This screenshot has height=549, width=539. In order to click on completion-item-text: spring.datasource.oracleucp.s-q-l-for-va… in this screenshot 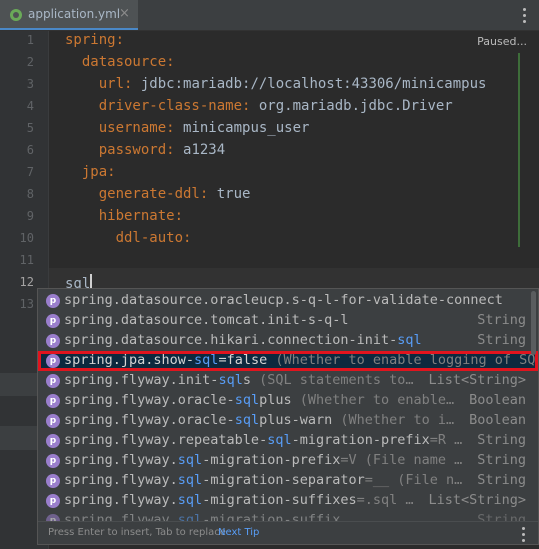, I will do `click(284, 300)`.